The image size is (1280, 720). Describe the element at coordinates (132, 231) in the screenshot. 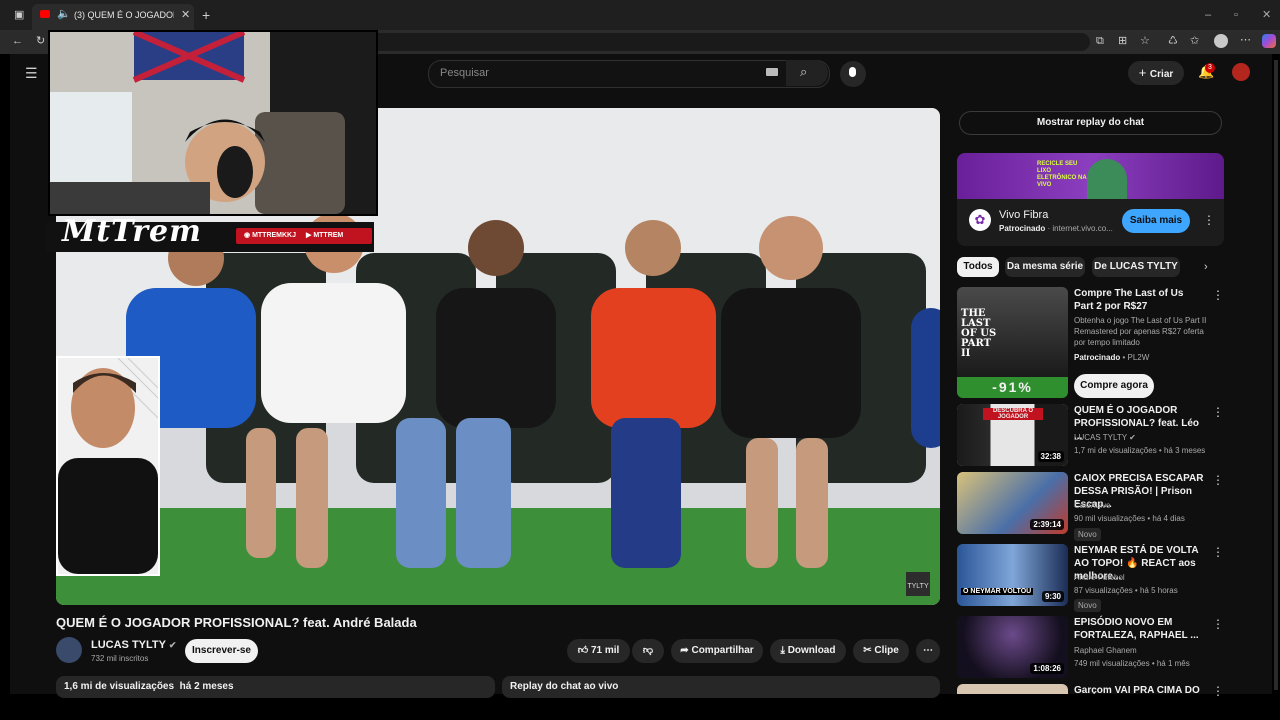

I see `brand-logo: MtTrem` at that location.